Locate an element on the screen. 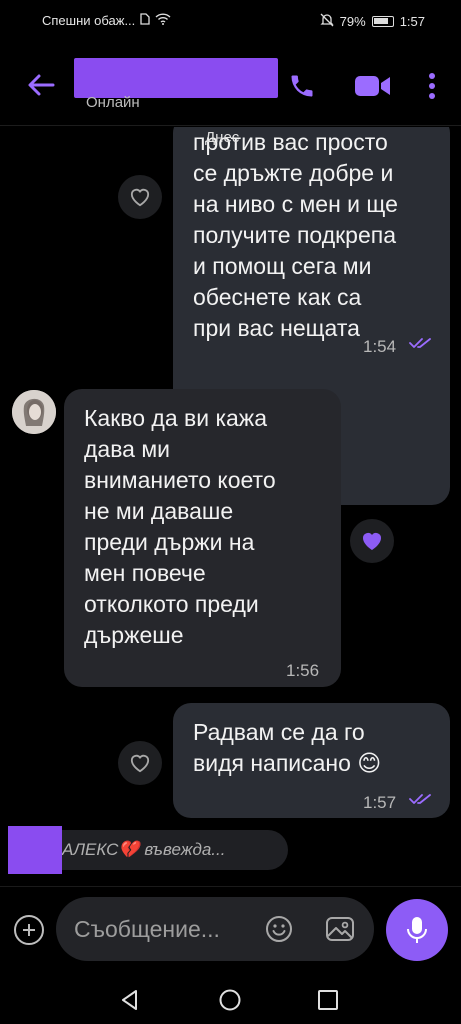 The width and height of the screenshot is (461, 1024). message-line: не ми даваше is located at coordinates (159, 511).